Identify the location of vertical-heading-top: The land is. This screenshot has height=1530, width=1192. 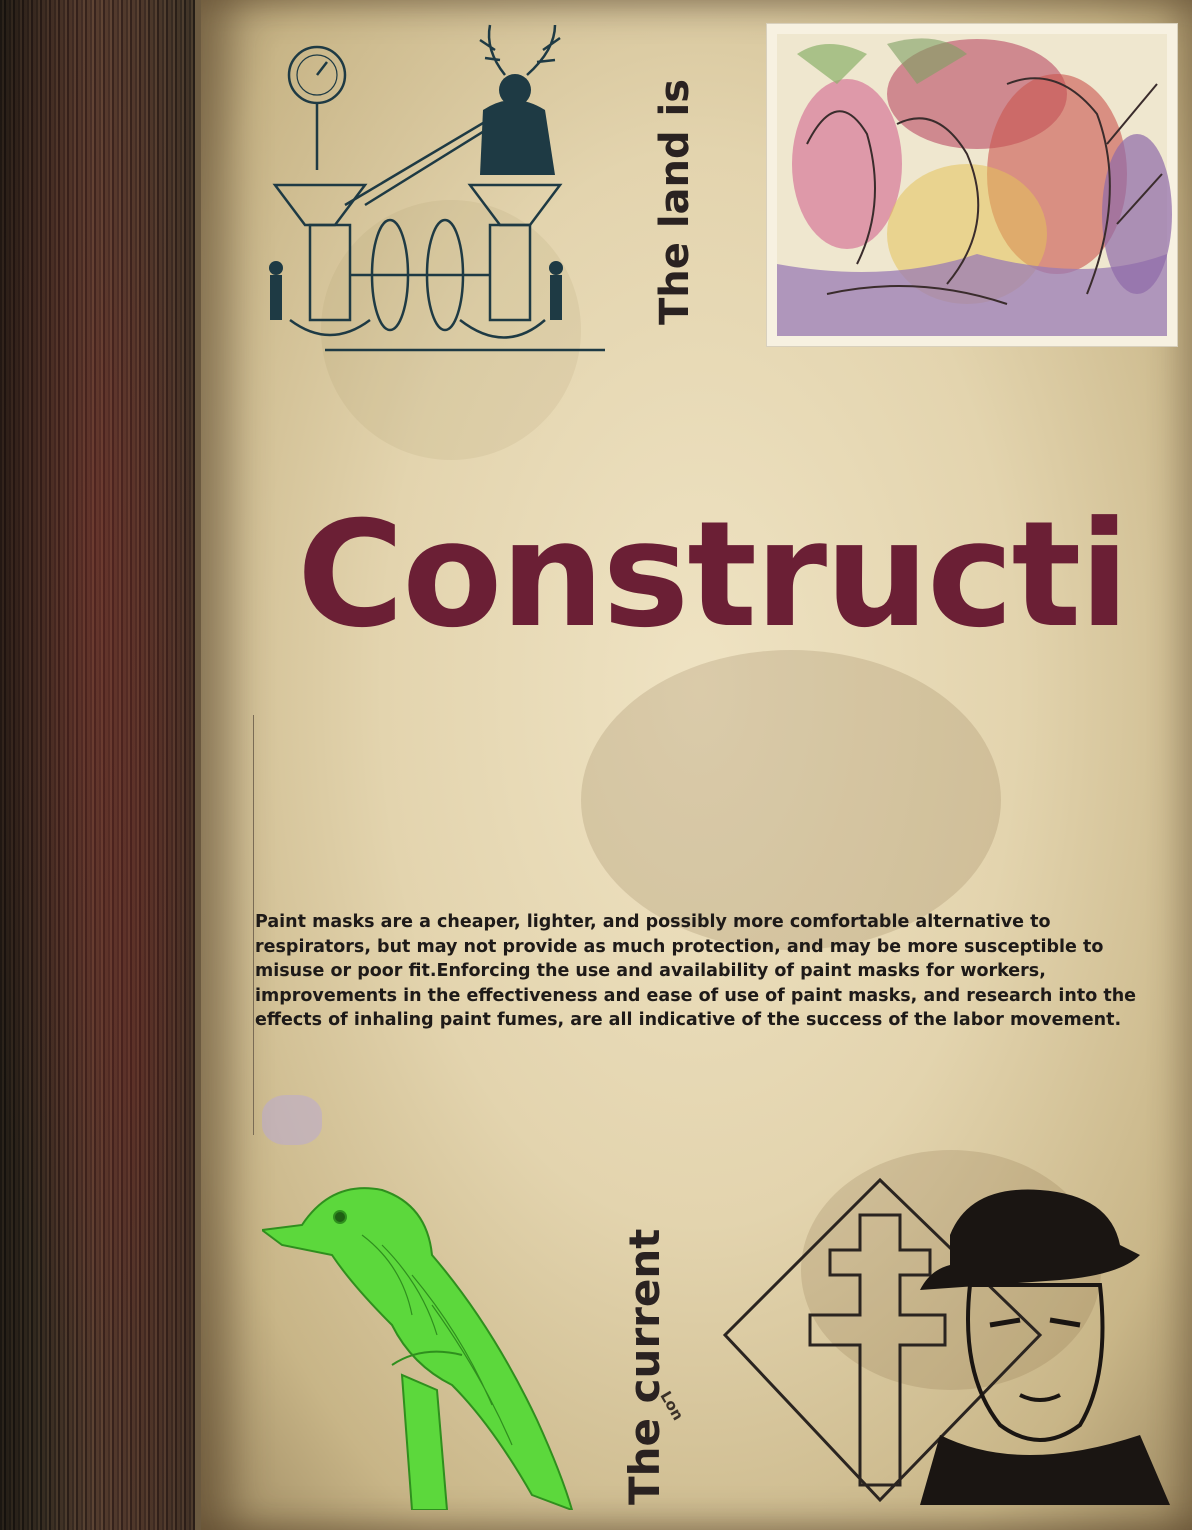
(675, 201).